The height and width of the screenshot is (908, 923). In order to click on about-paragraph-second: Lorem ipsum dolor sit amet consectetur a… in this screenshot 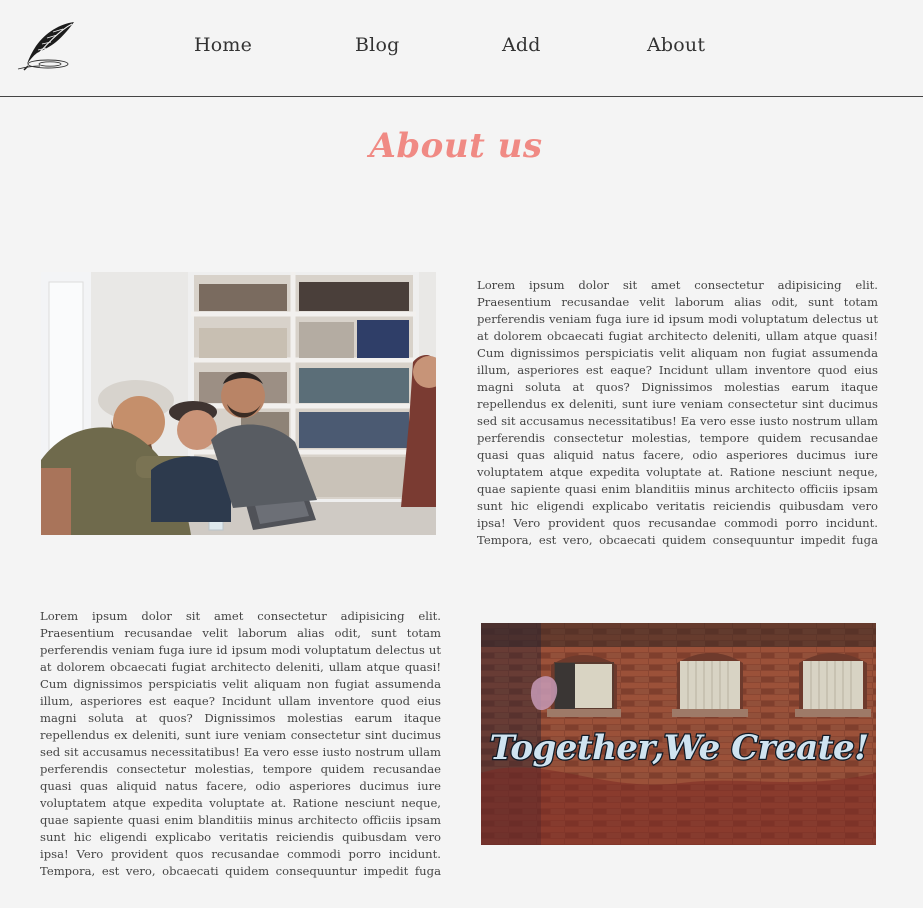, I will do `click(240, 743)`.